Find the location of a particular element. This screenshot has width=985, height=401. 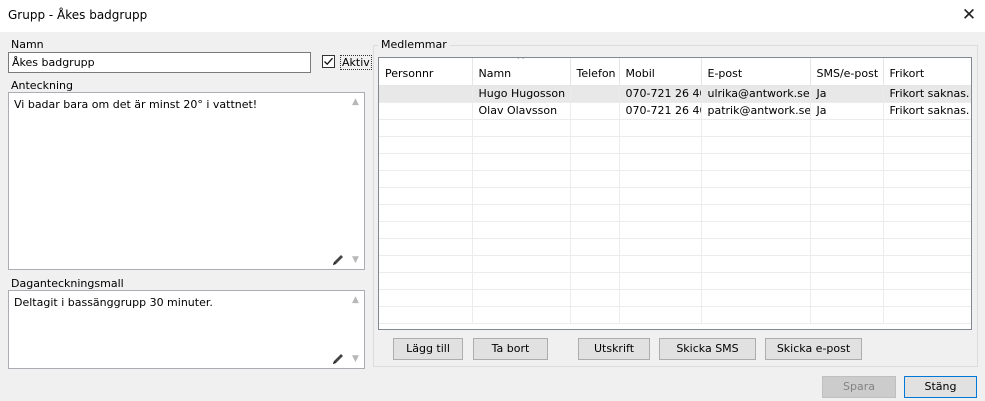

close-icon: ✕ is located at coordinates (969, 16).